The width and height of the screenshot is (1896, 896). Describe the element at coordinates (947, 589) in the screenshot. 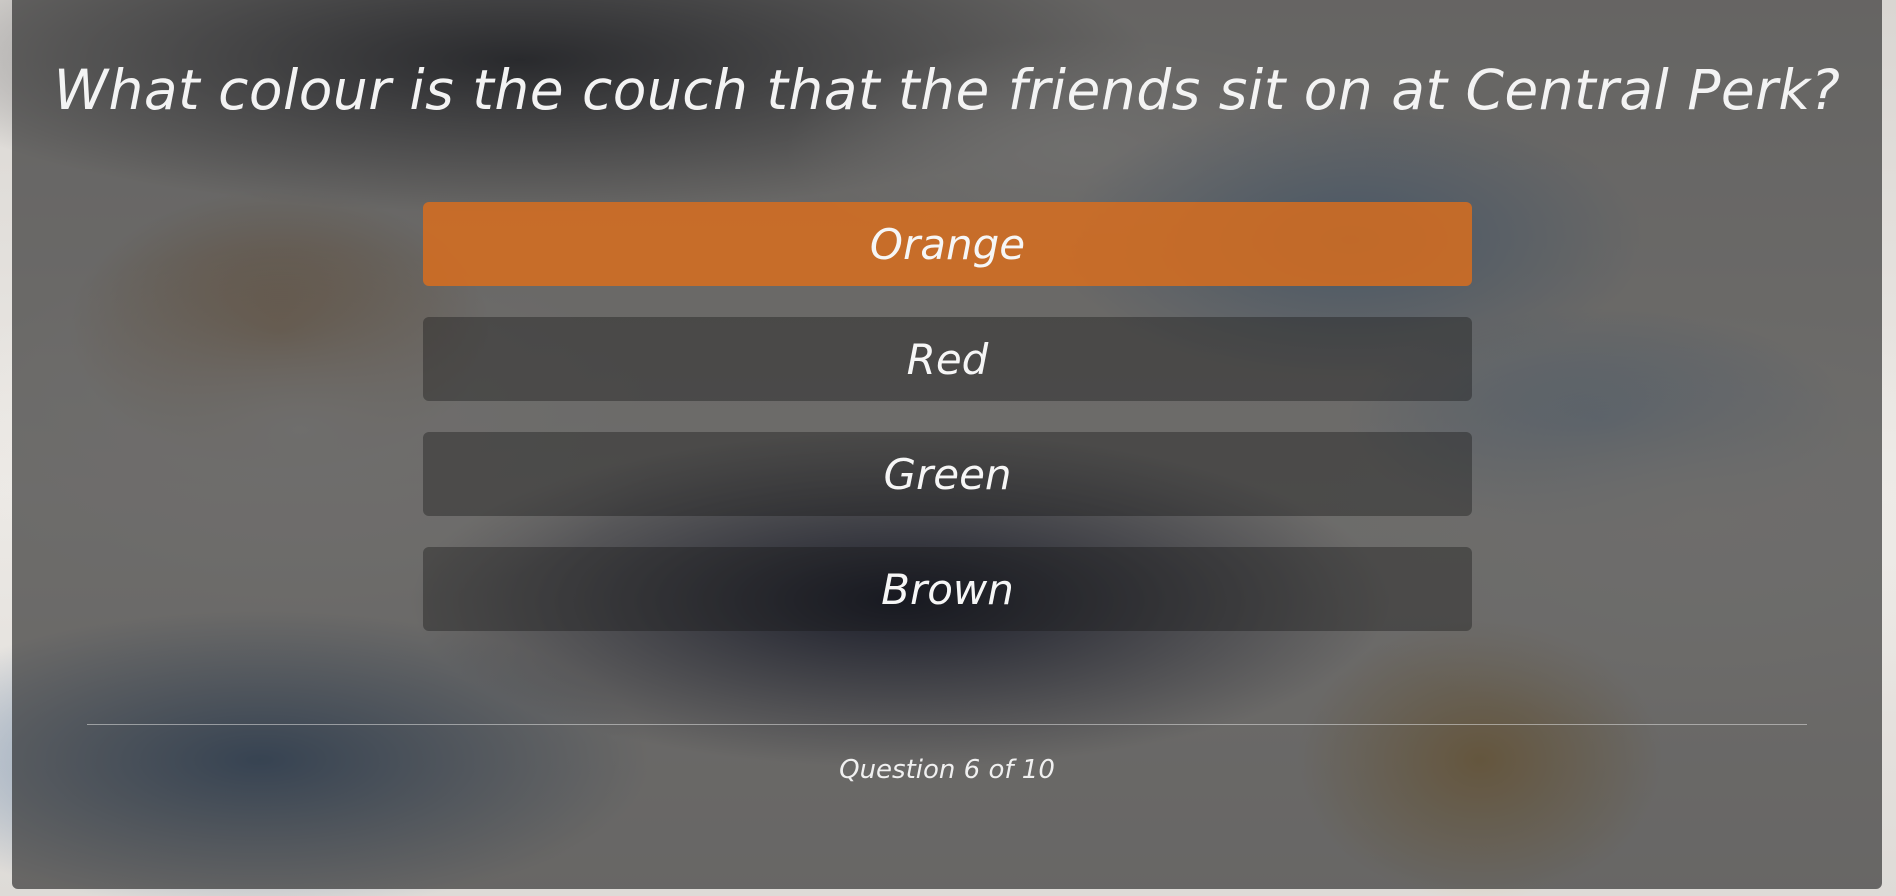

I see `answer-option-brown: Brown` at that location.